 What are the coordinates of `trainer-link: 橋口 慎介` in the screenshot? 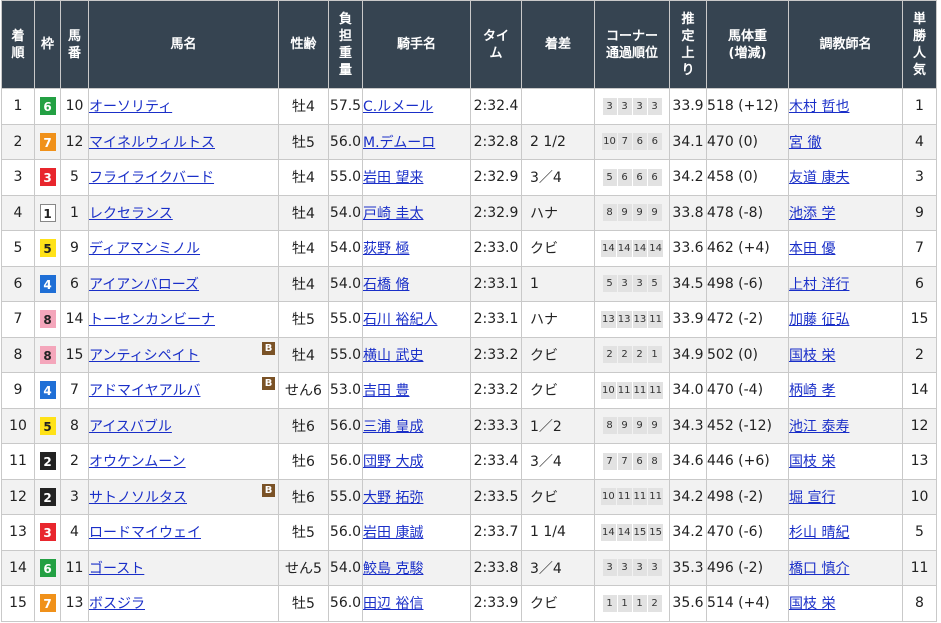 It's located at (820, 569).